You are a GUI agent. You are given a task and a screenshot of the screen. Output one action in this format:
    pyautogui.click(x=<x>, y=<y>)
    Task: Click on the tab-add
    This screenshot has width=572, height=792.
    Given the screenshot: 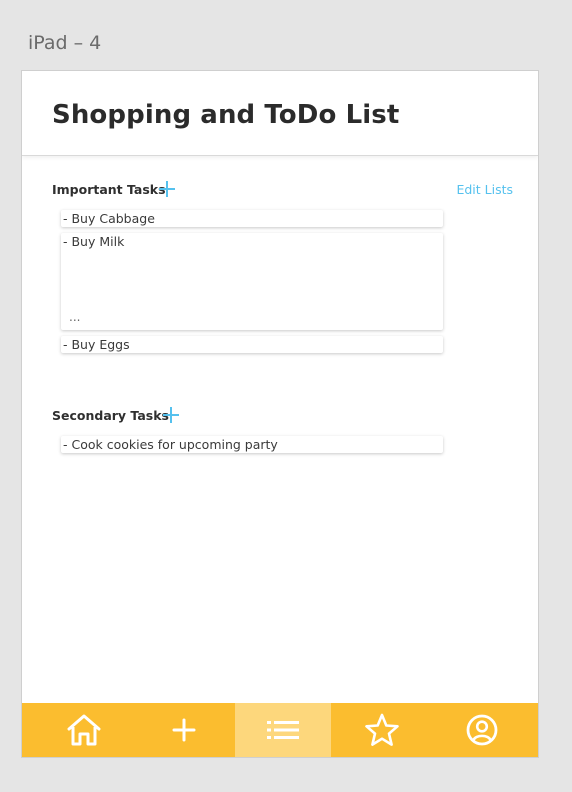 What is the action you would take?
    pyautogui.click(x=184, y=730)
    